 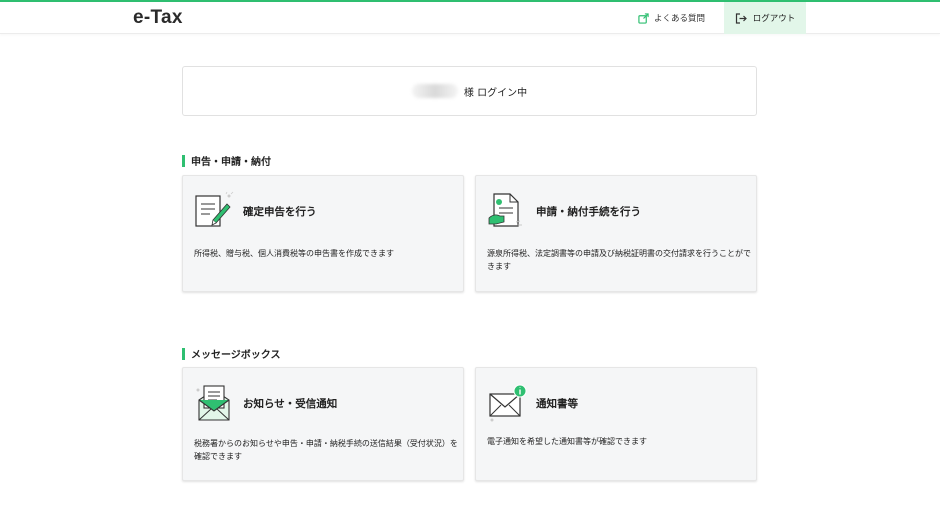 I want to click on section-title-filing: 申告・申請・納付, so click(x=226, y=160).